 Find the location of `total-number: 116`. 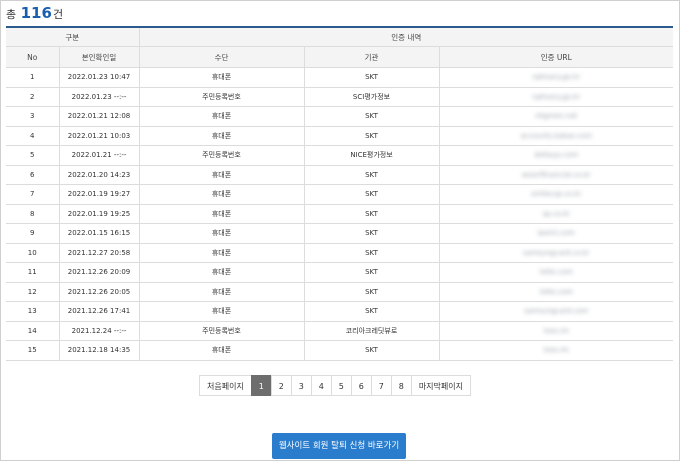

total-number: 116 is located at coordinates (36, 13).